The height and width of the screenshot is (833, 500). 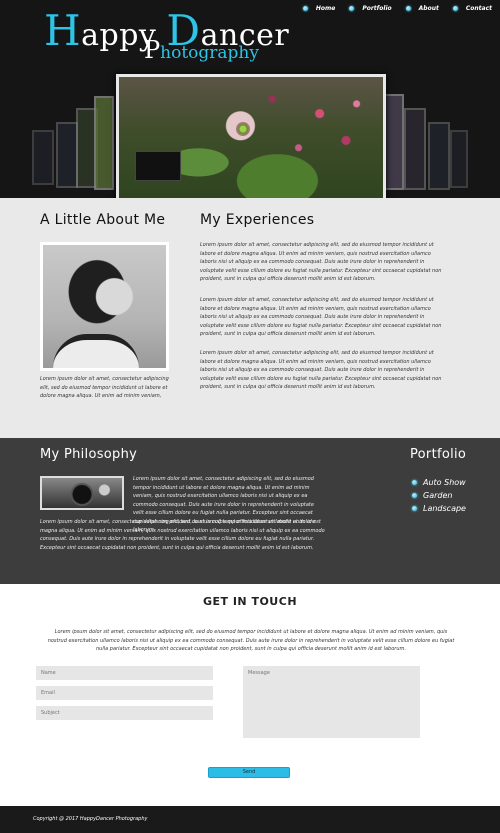 I want to click on copyright-text: Copyright @ 2017 HappyDancer Photography, so click(x=90, y=819).